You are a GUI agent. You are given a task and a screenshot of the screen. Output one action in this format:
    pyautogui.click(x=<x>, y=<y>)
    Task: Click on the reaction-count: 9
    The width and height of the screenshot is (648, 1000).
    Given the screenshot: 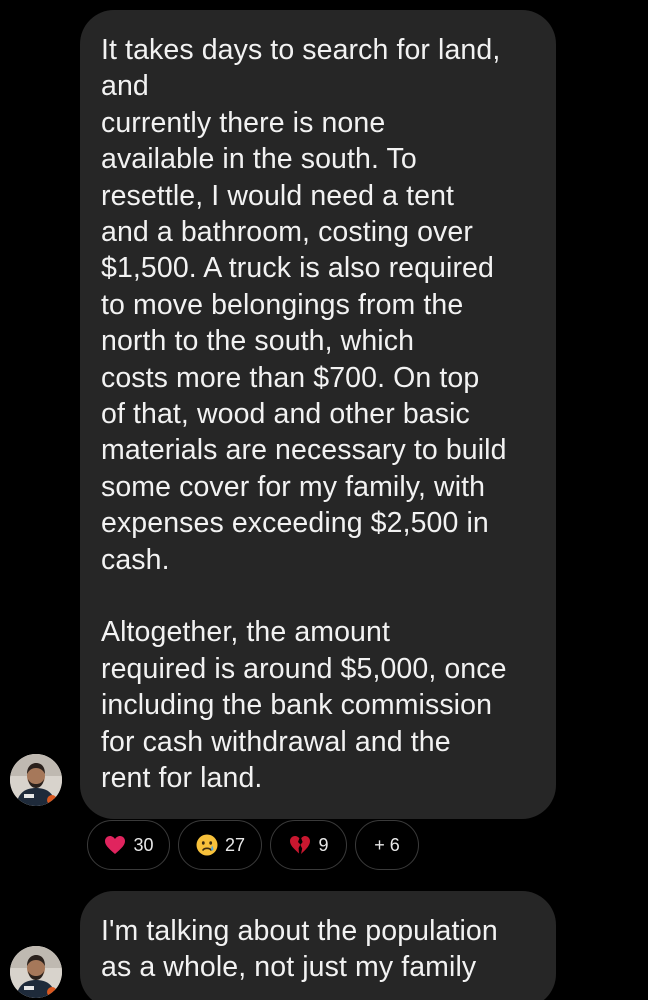 What is the action you would take?
    pyautogui.click(x=323, y=844)
    